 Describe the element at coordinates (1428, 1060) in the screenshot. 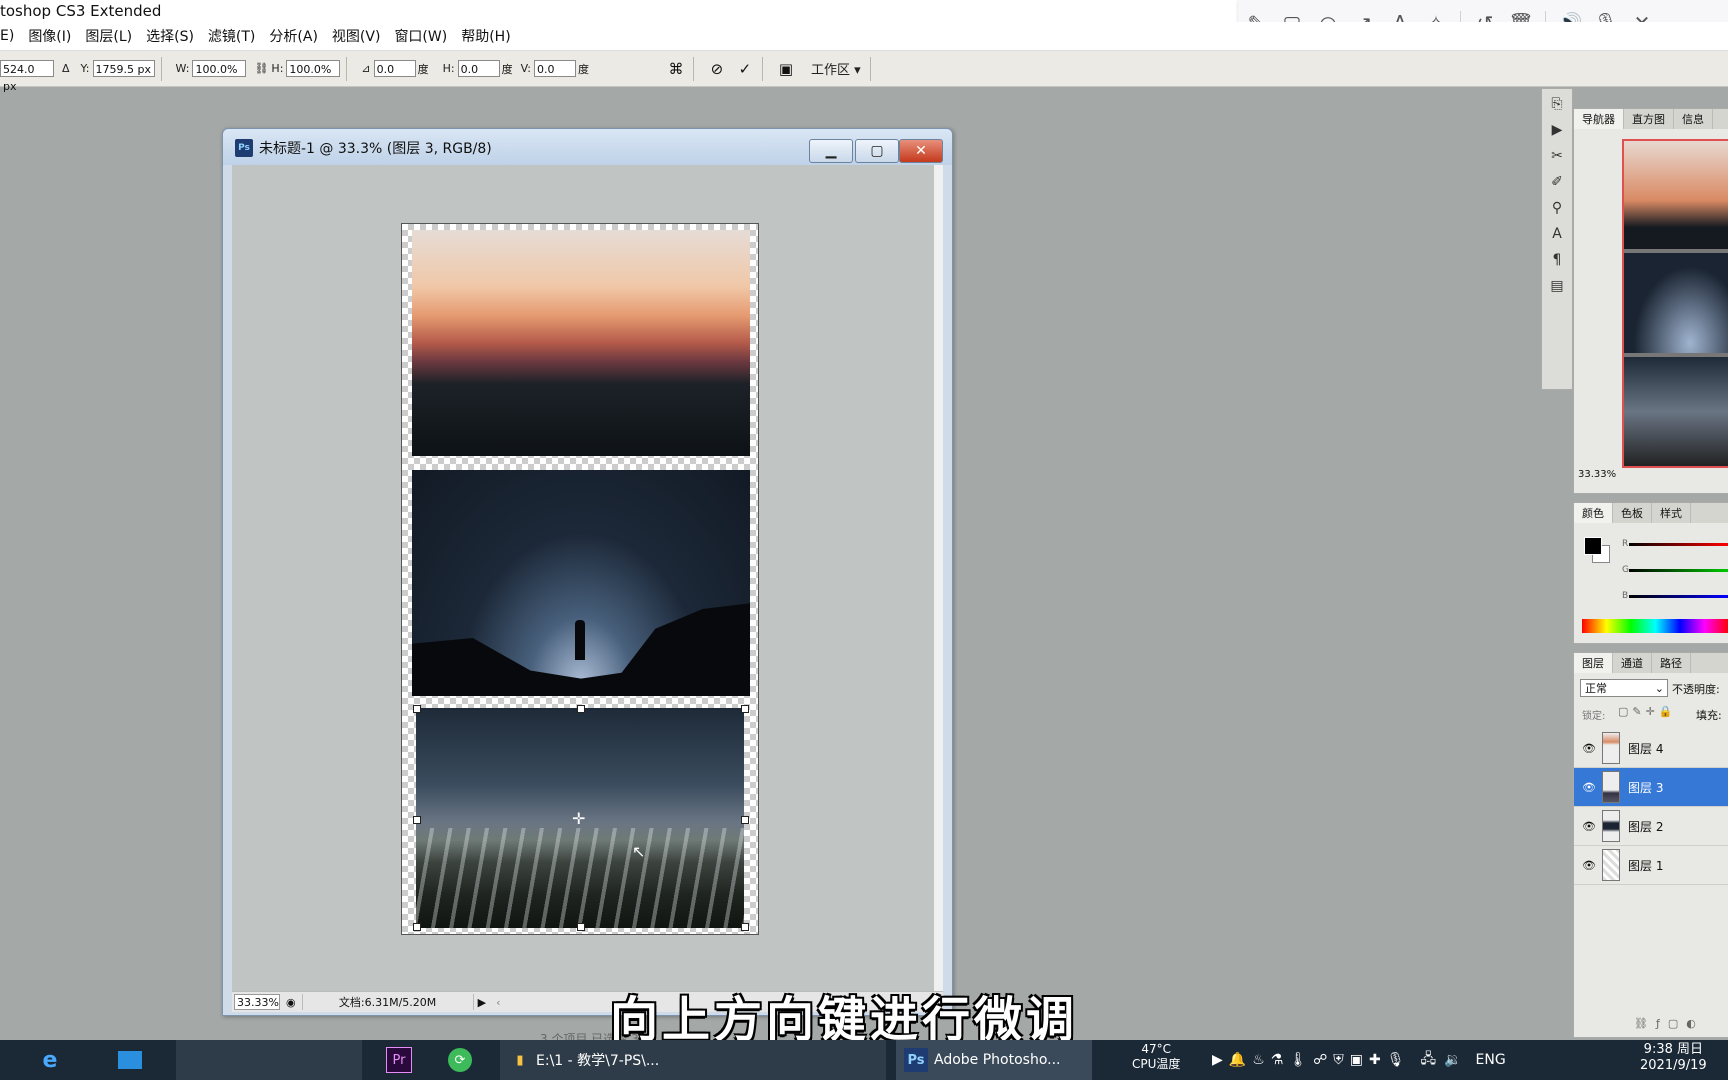

I see `network-icon: 🖧` at that location.